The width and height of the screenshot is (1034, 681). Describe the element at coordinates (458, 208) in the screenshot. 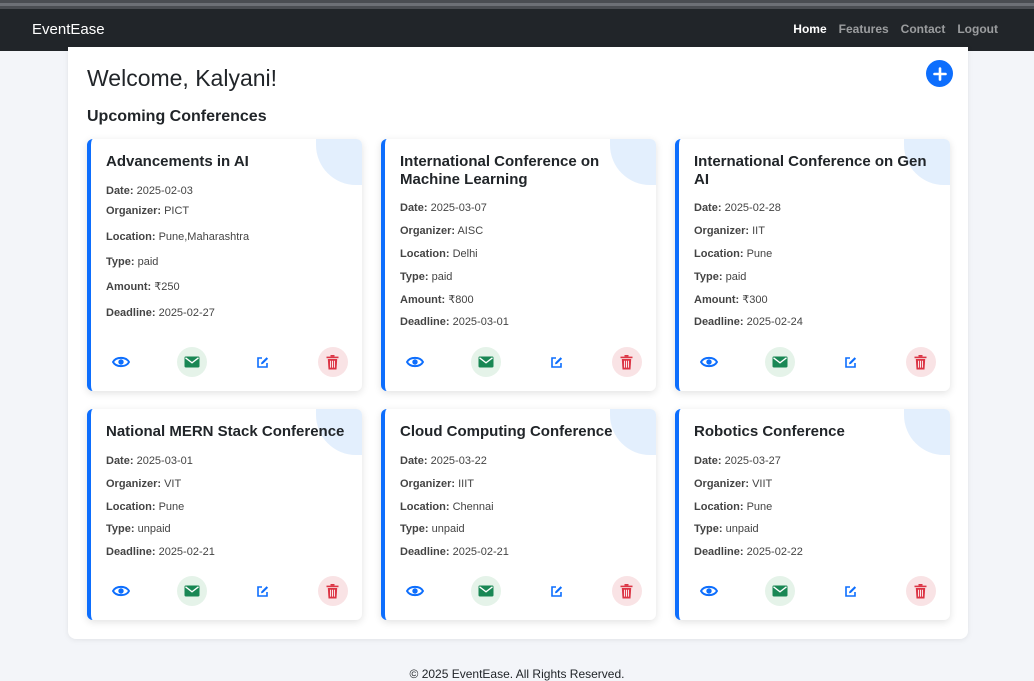

I see `field-value-date: 2025-03-07` at that location.